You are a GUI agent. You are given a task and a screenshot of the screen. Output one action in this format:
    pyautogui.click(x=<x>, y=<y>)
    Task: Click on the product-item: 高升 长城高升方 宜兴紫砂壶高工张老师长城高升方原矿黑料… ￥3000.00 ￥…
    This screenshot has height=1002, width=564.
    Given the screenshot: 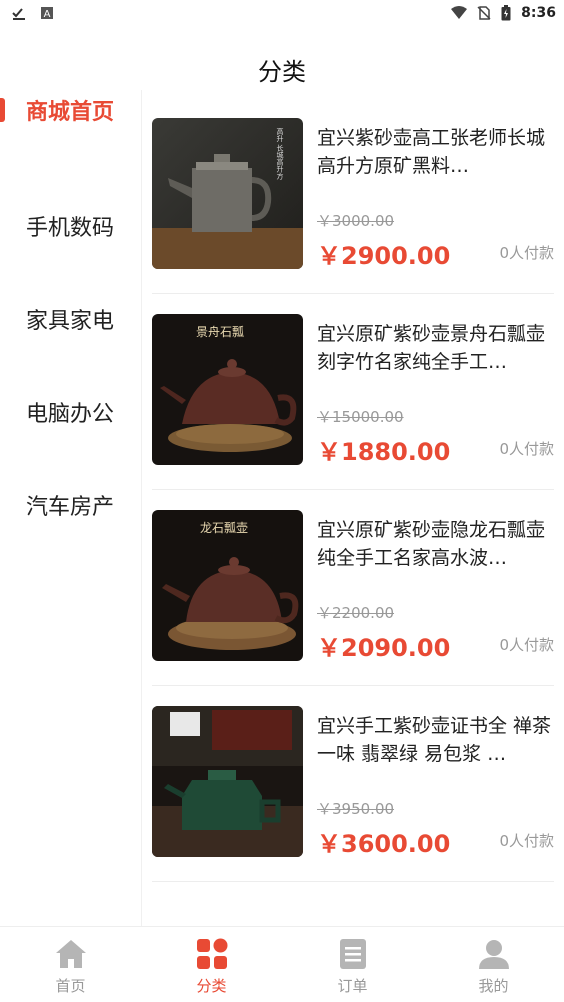 What is the action you would take?
    pyautogui.click(x=353, y=196)
    